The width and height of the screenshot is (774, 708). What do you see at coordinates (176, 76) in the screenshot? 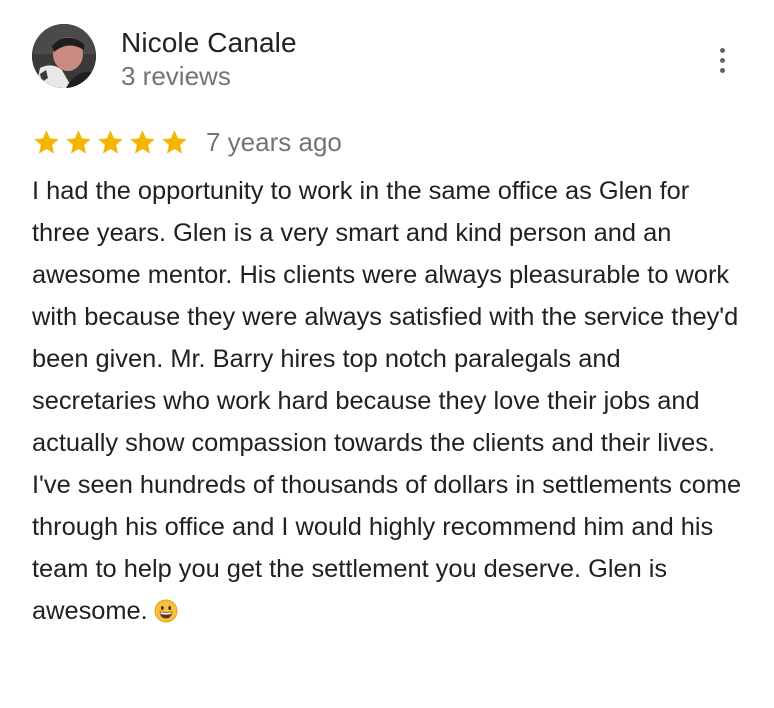
I see `reviewer-review-count: 3 reviews` at bounding box center [176, 76].